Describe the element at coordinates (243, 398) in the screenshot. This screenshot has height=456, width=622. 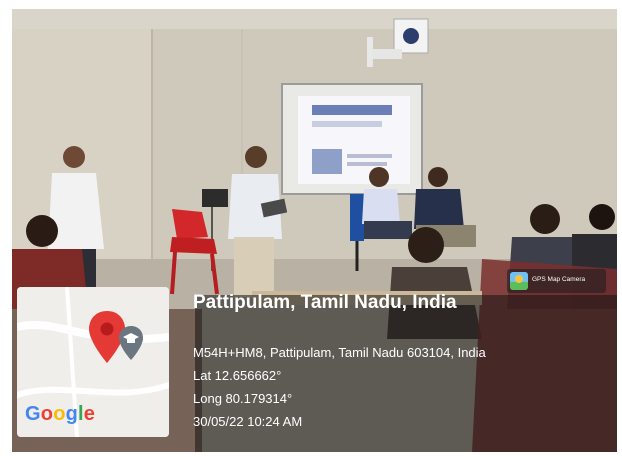
I see `longitude-line: Long 80.179314°` at that location.